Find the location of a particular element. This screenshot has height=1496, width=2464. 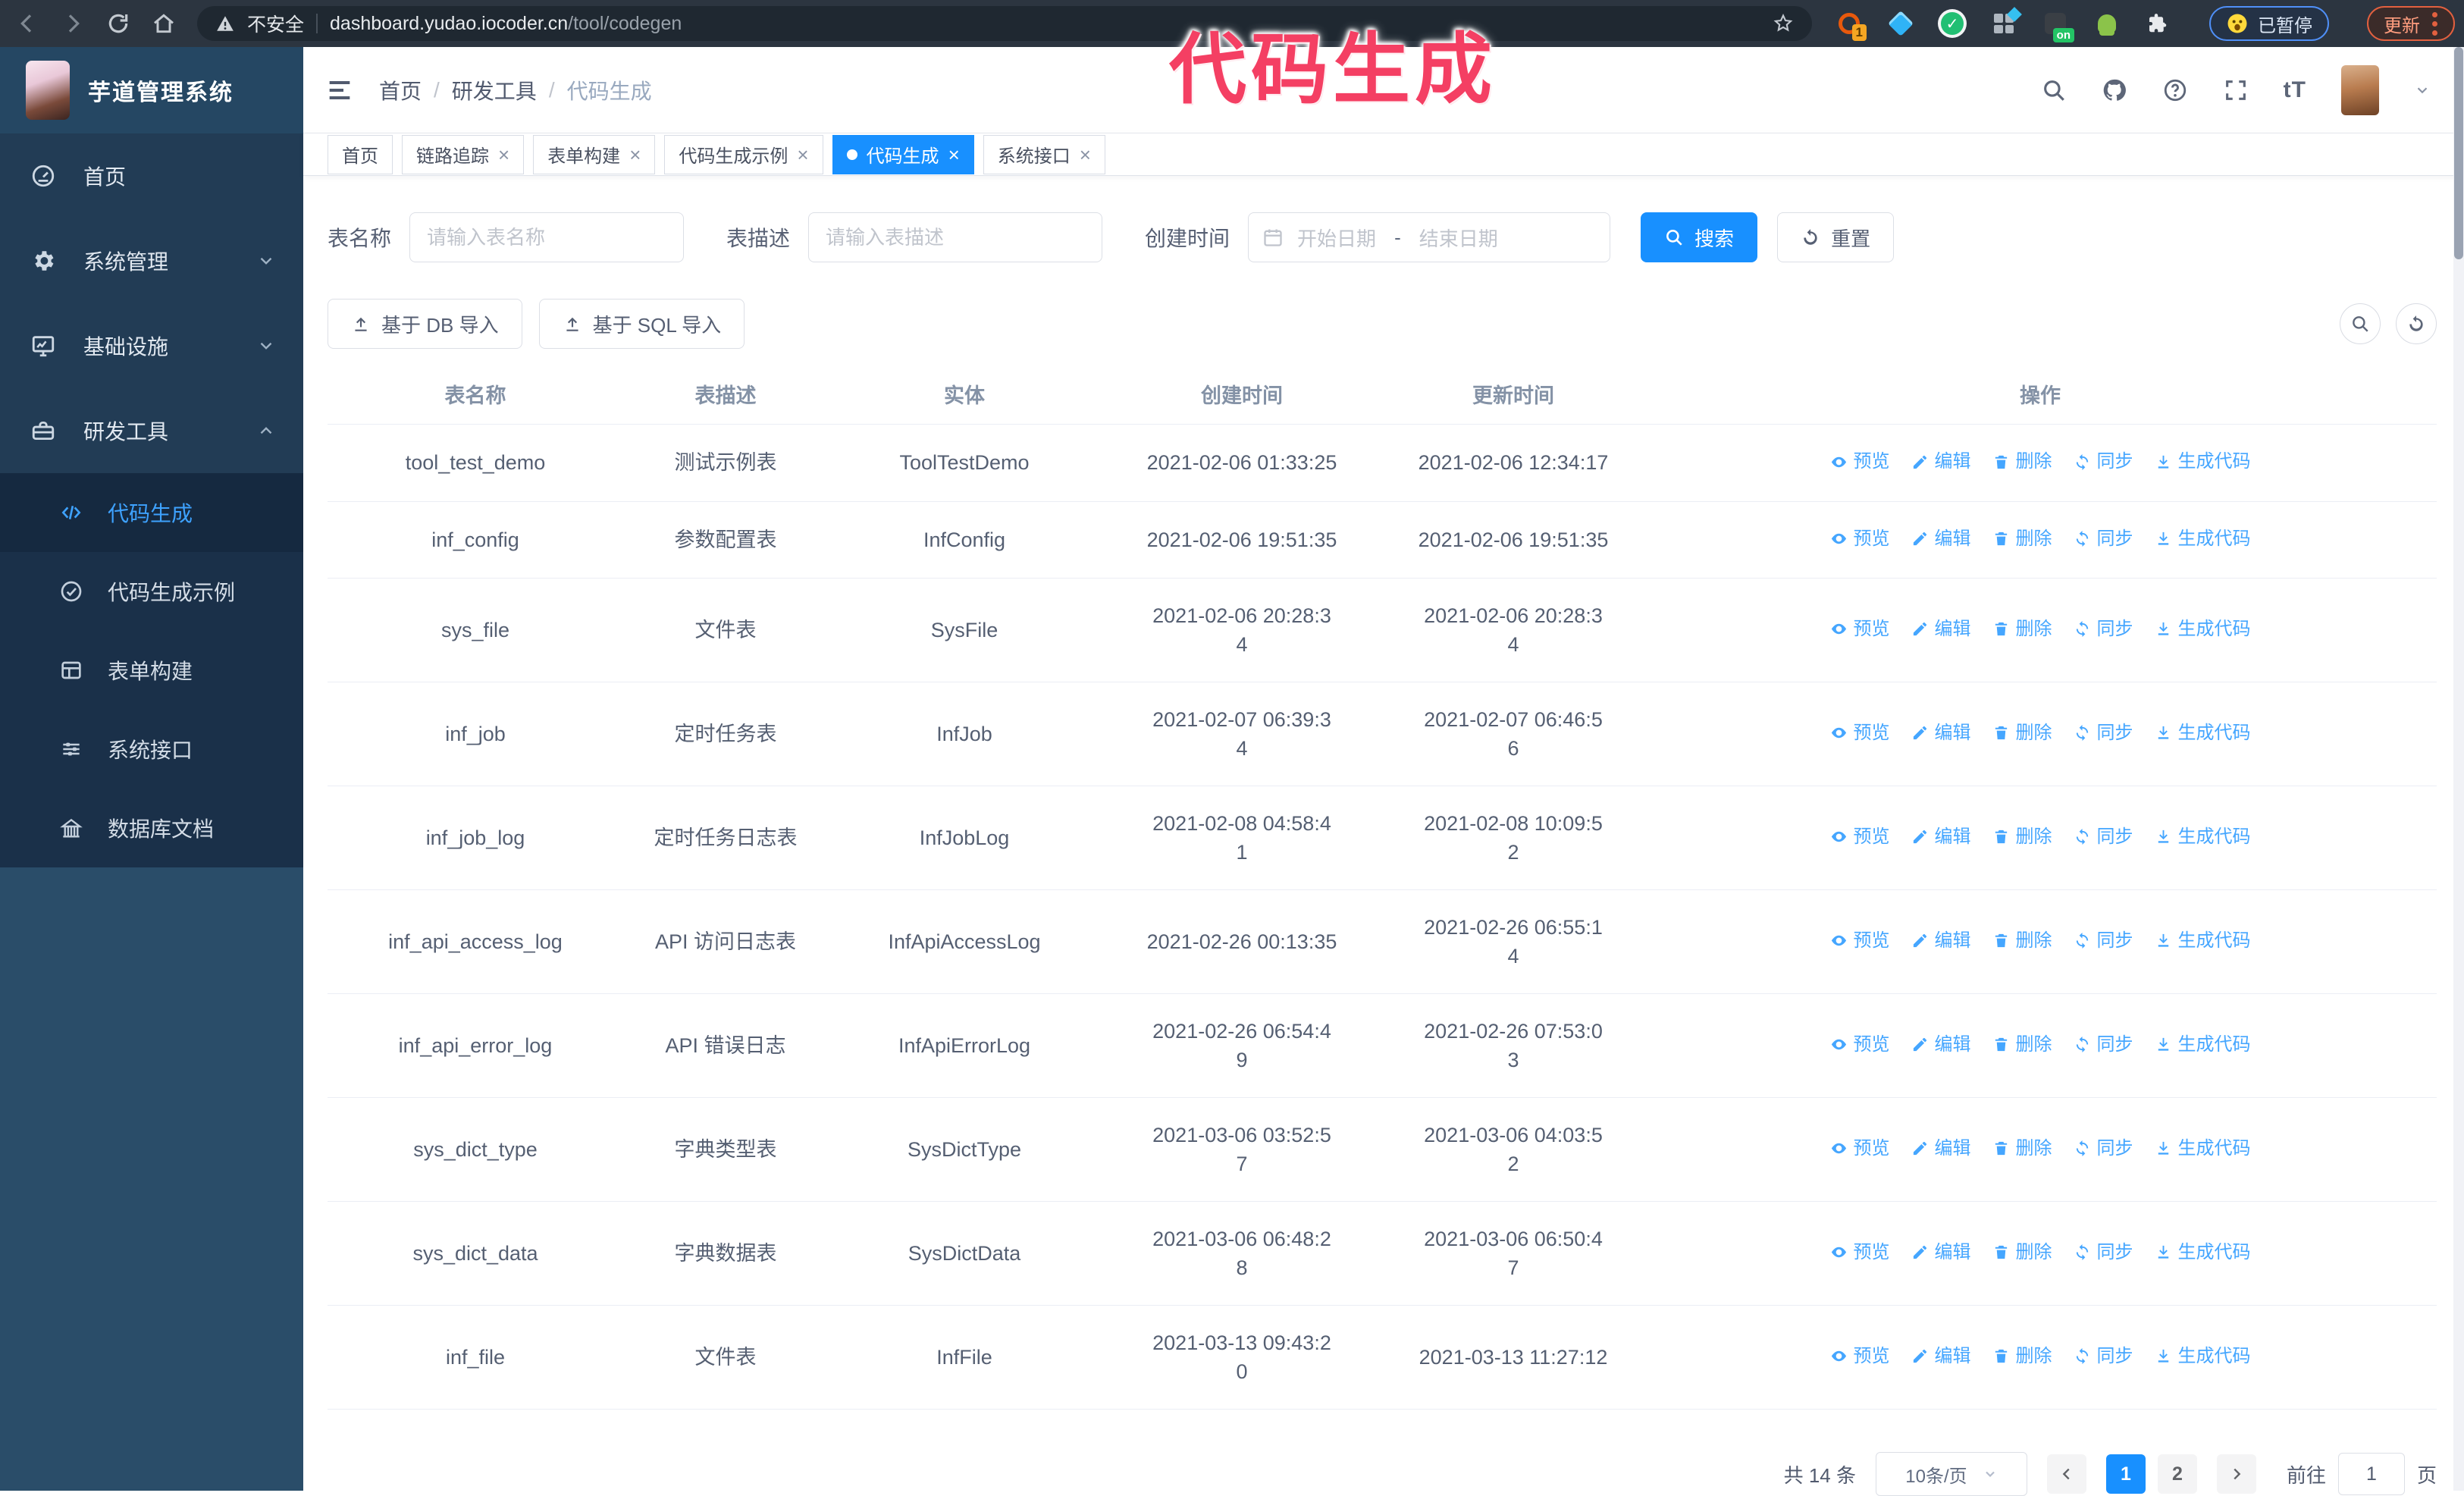

back-icon is located at coordinates (27, 23).